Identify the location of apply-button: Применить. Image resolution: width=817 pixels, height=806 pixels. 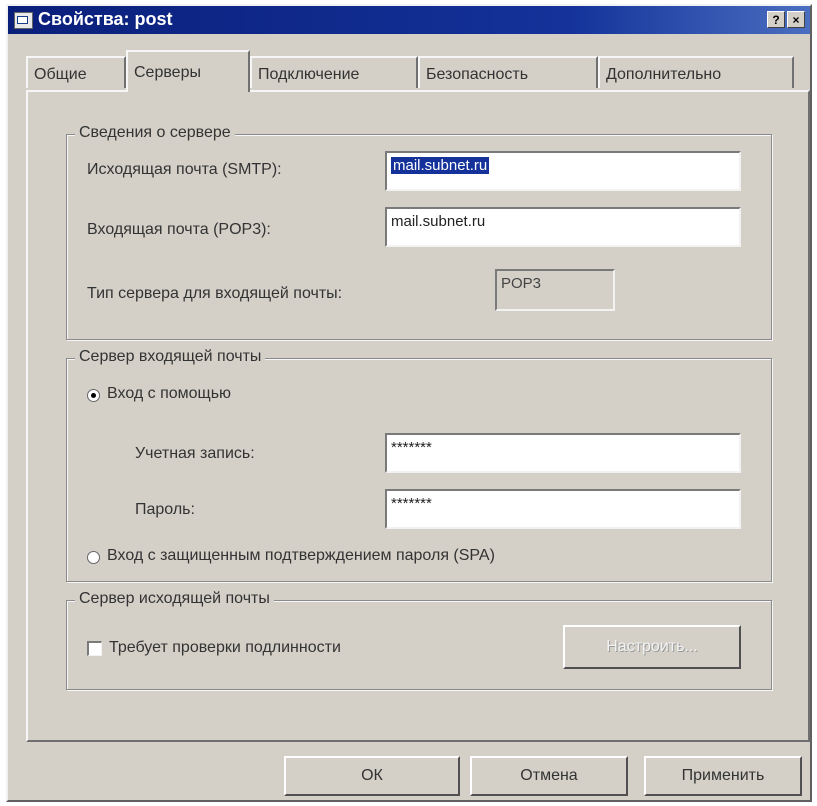
(723, 776).